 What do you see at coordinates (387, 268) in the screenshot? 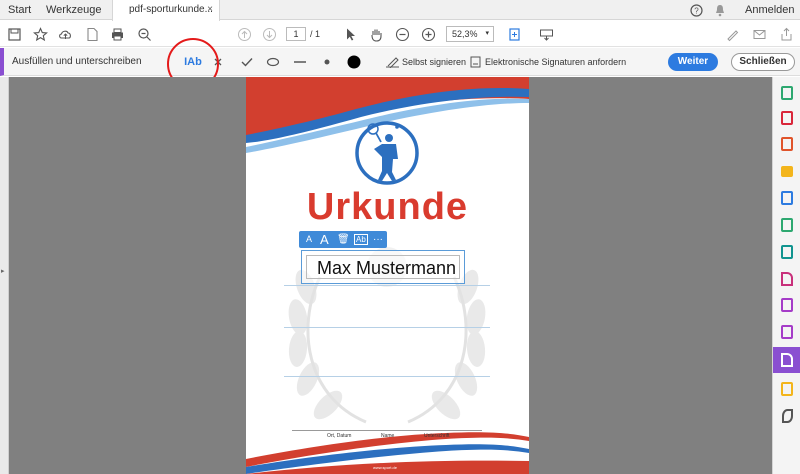
I see `name-field-value: Max Mustermann` at bounding box center [387, 268].